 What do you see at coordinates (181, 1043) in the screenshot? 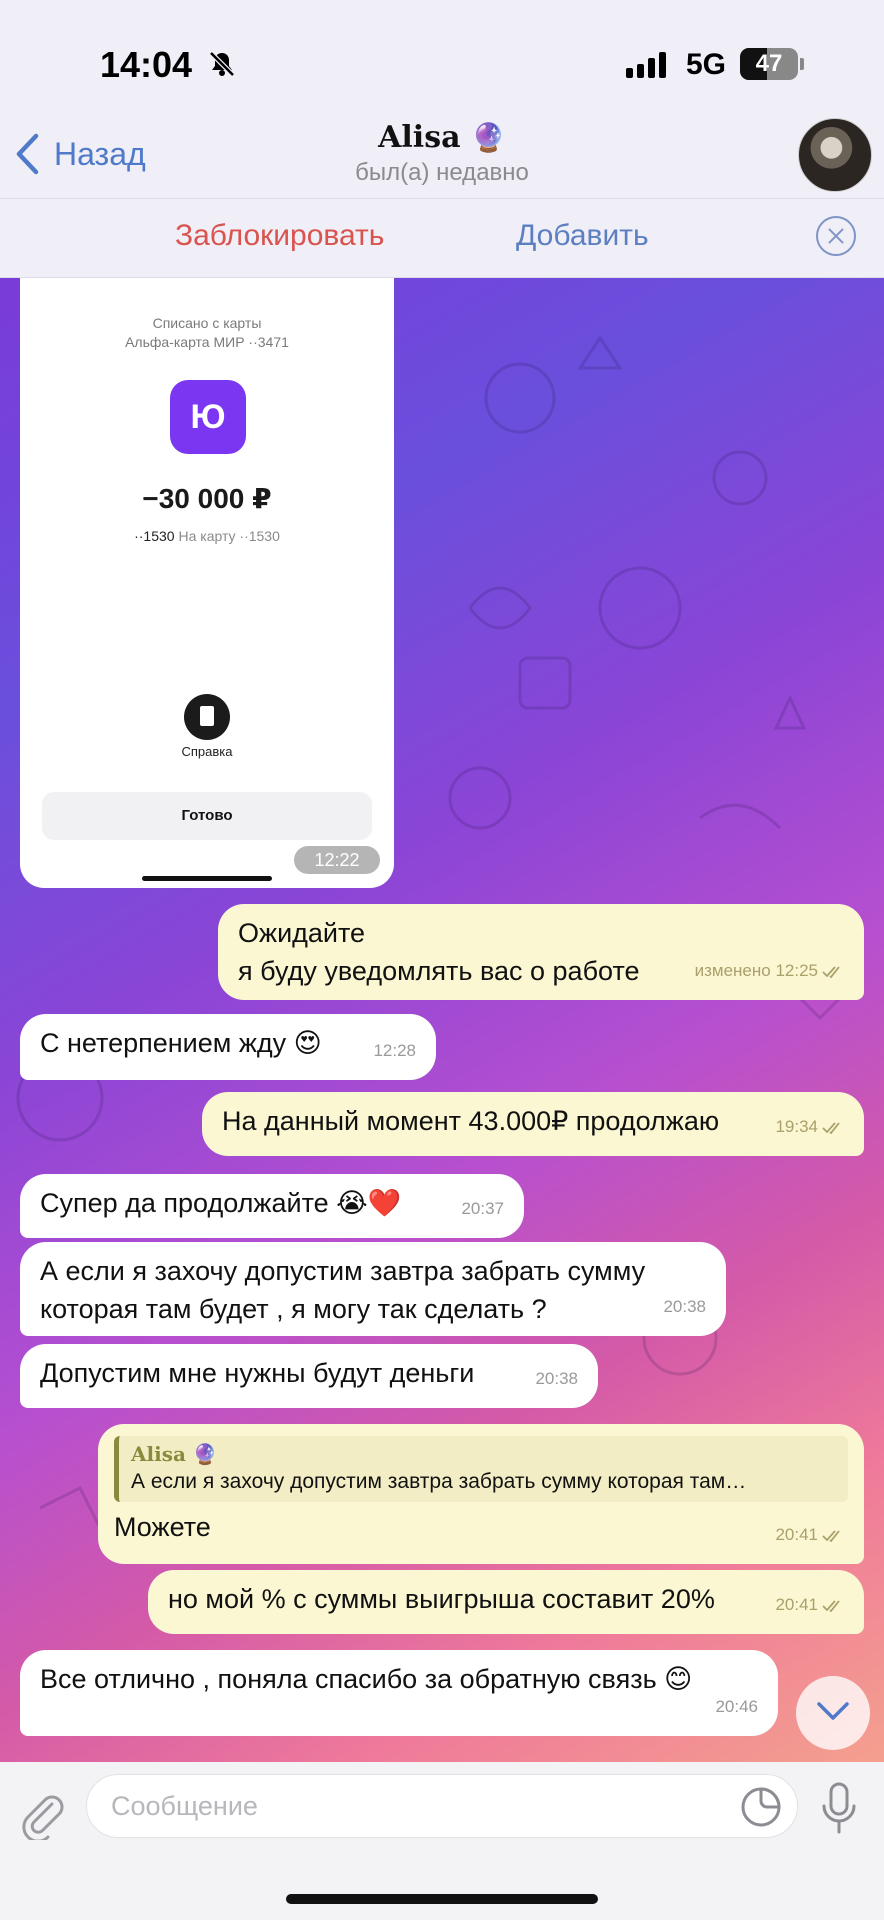
I see `message-text: С нетерпением жду 😍` at bounding box center [181, 1043].